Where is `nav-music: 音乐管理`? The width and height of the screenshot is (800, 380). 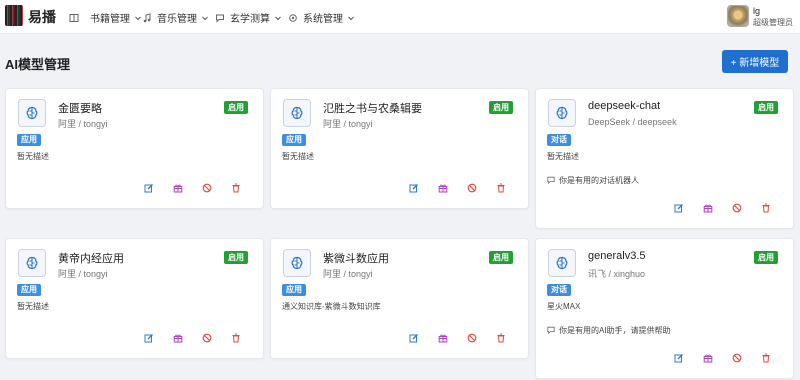
nav-music: 音乐管理 is located at coordinates (175, 17).